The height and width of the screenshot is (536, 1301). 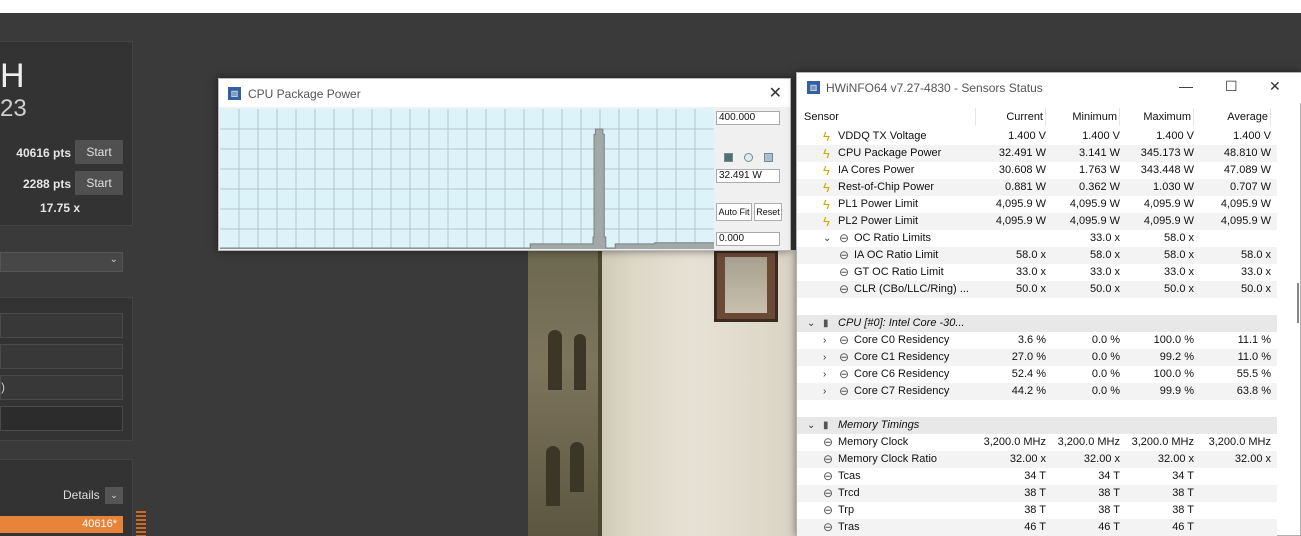 I want to click on single-core-start-button: Start, so click(x=99, y=183).